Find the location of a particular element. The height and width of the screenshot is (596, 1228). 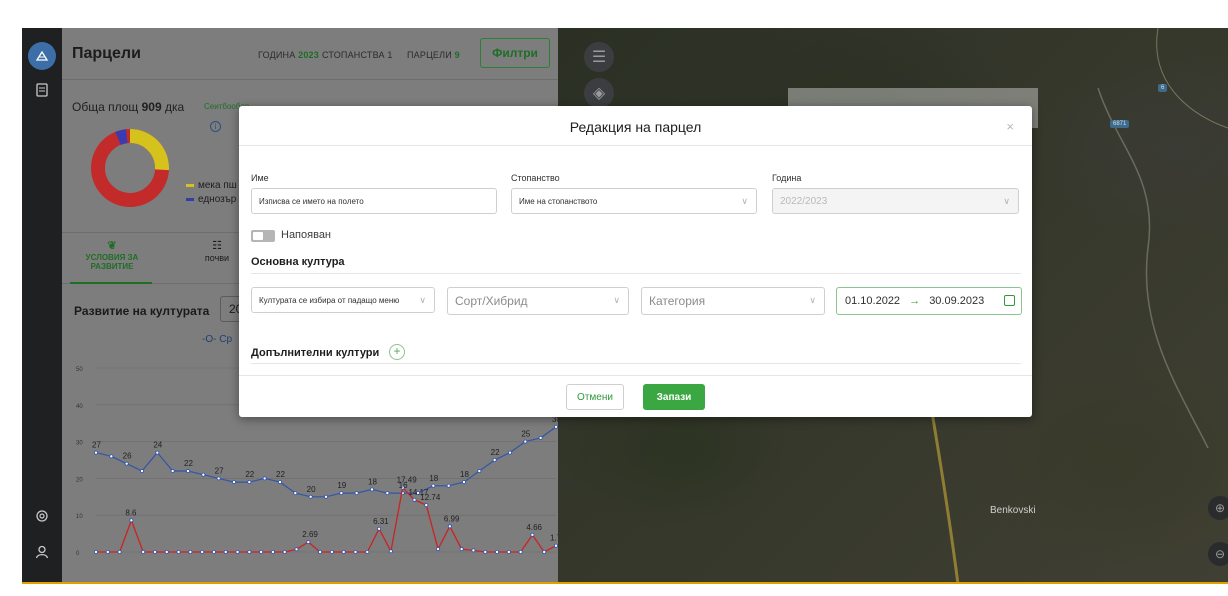

year-label: Година is located at coordinates (787, 178).